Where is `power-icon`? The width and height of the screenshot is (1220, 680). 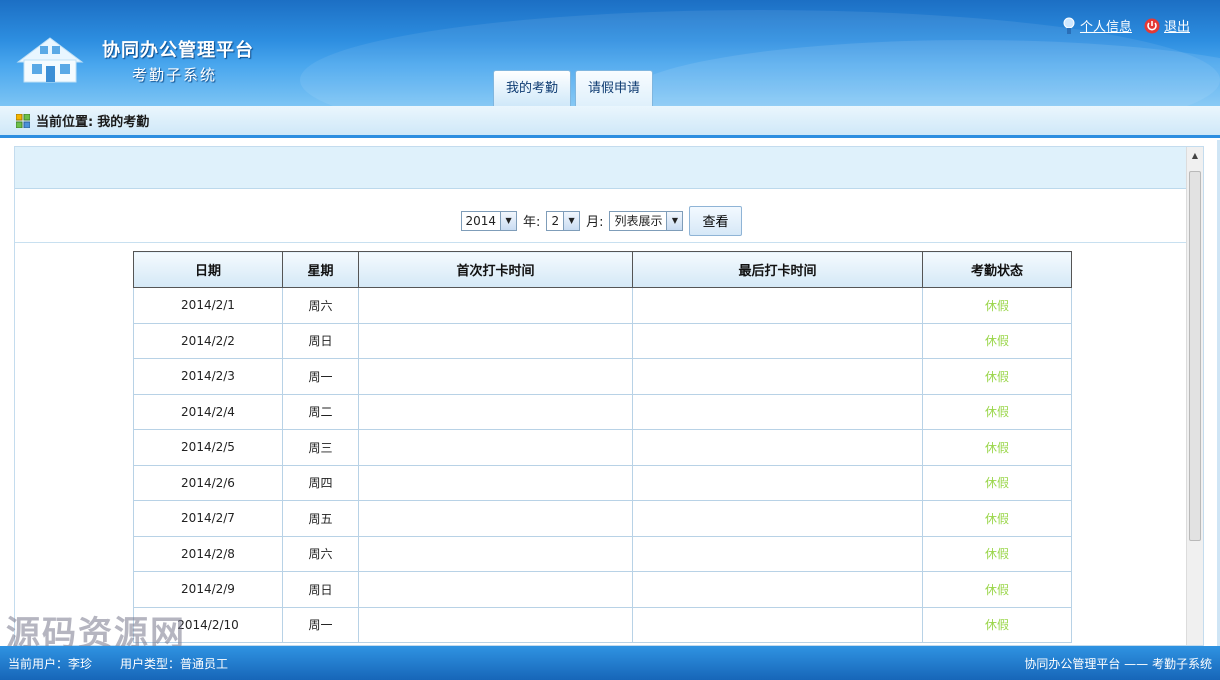
power-icon is located at coordinates (1152, 25).